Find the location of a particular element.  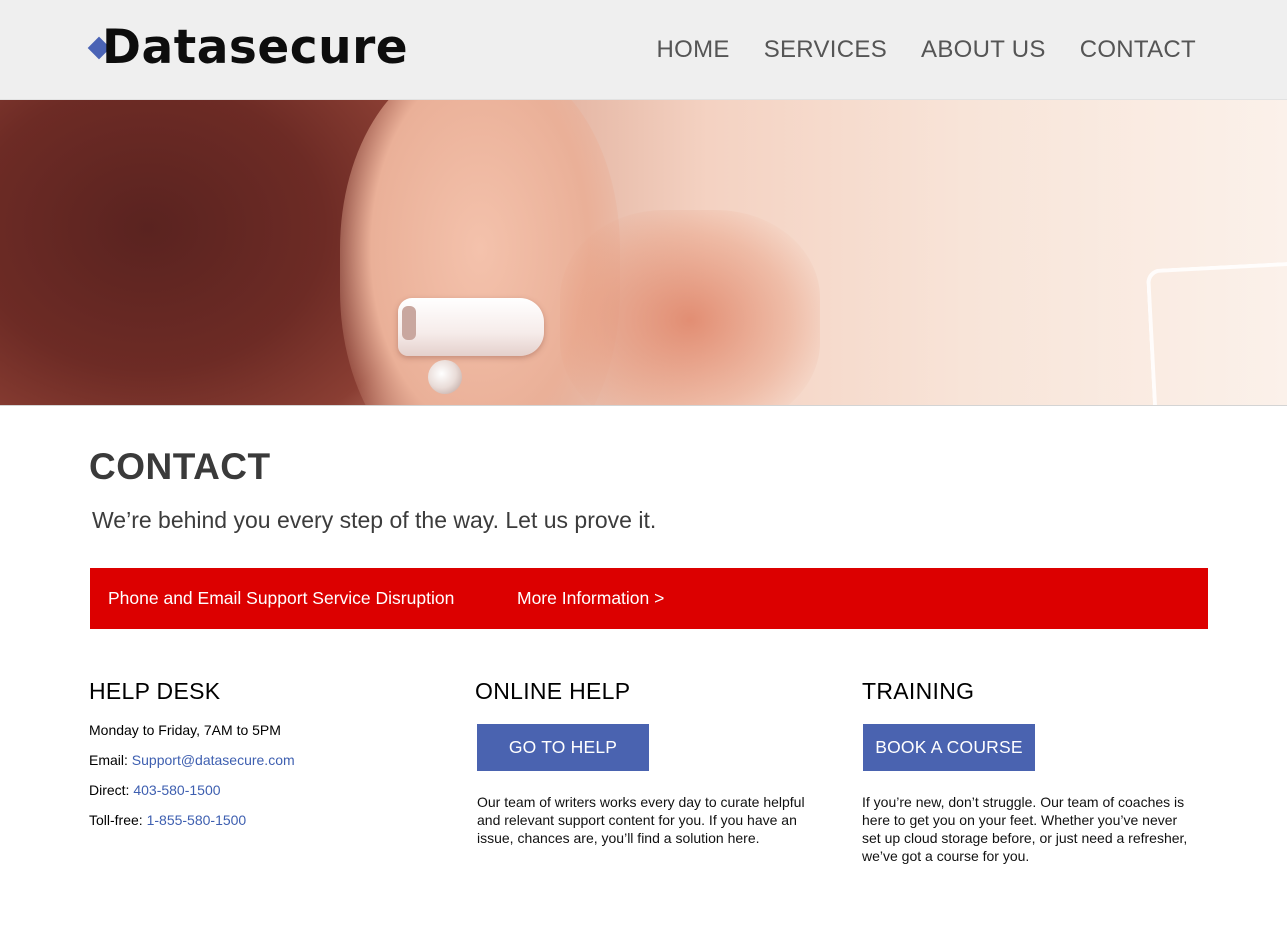

help-desk-tollfree: Toll-free: 1-855-580-1500 is located at coordinates (167, 820).